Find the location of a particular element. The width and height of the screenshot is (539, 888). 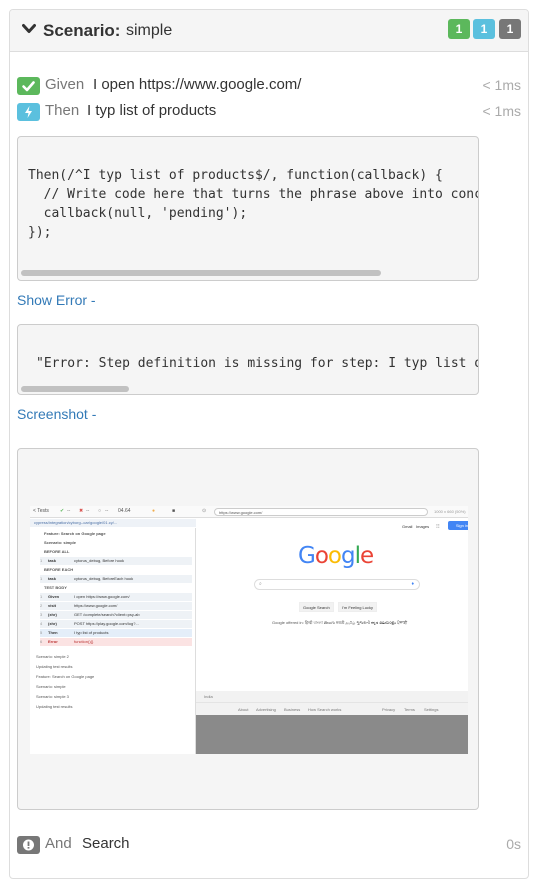

command-row: 2 visit https://www.google.com/ is located at coordinates (116, 606).